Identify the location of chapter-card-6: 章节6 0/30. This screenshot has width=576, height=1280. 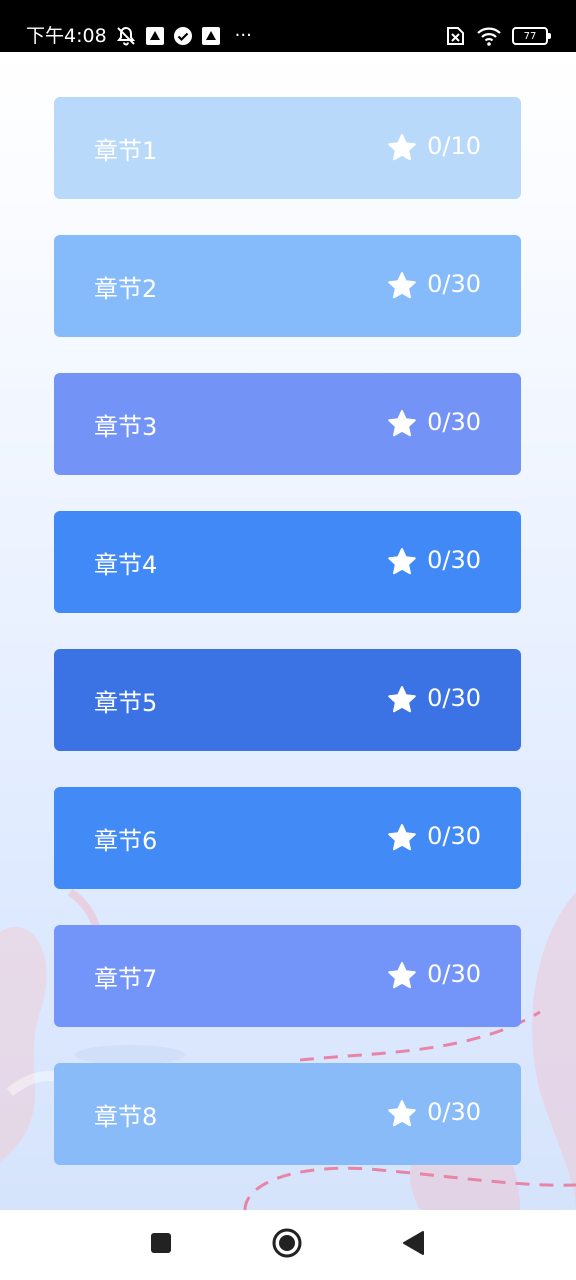
(287, 838).